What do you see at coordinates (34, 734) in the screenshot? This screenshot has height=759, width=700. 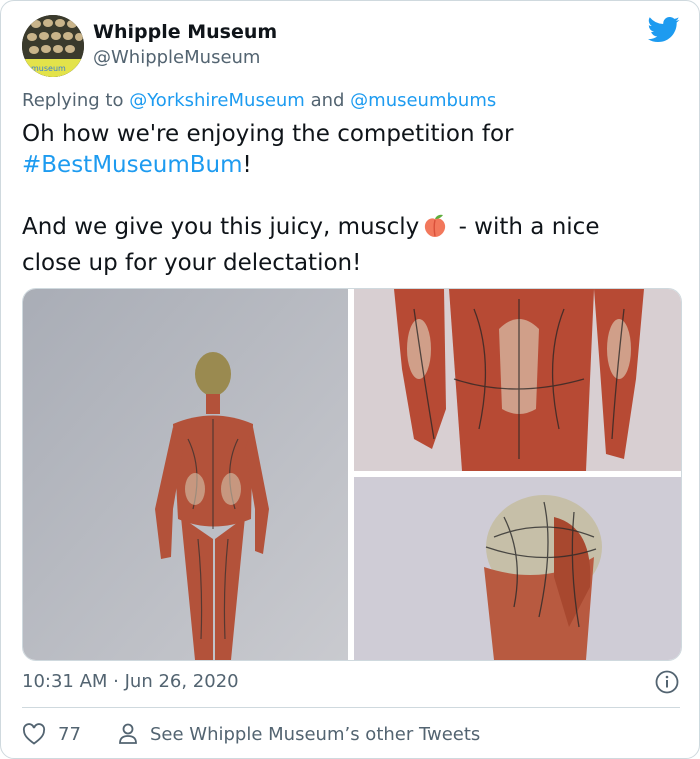 I see `heart-icon` at bounding box center [34, 734].